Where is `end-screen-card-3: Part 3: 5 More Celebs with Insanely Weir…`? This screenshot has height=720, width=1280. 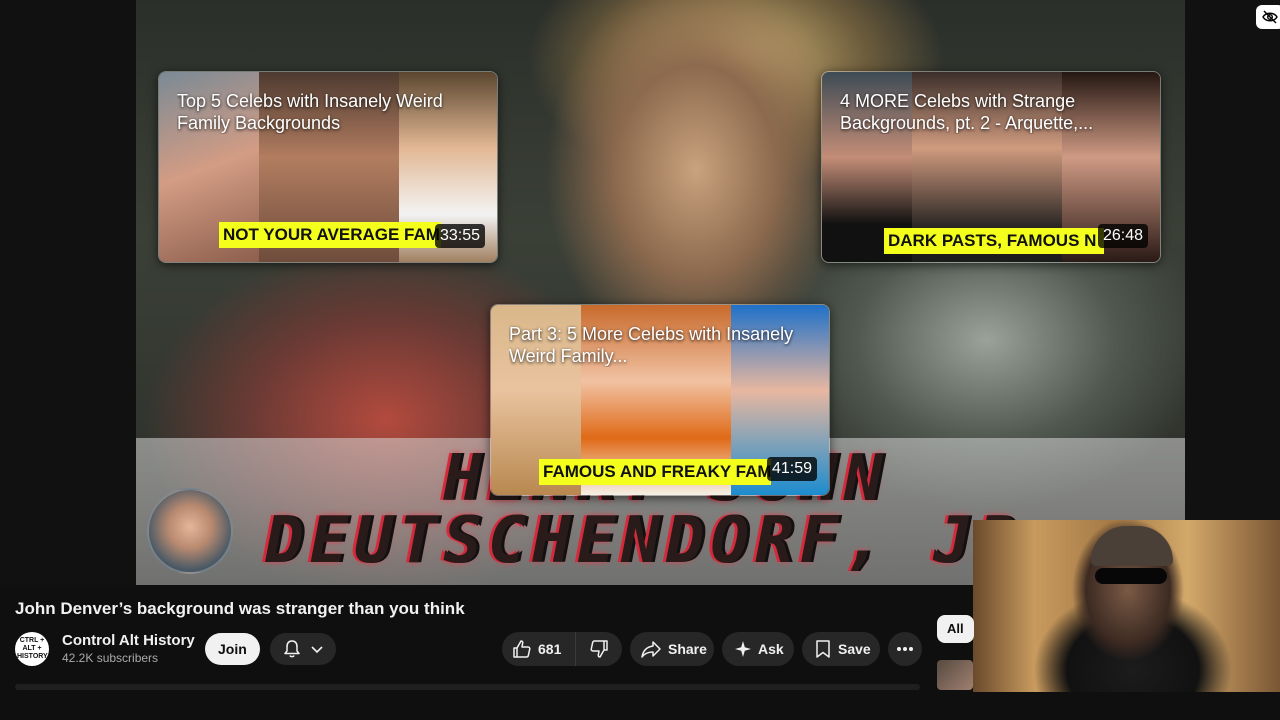 end-screen-card-3: Part 3: 5 More Celebs with Insanely Weir… is located at coordinates (660, 400).